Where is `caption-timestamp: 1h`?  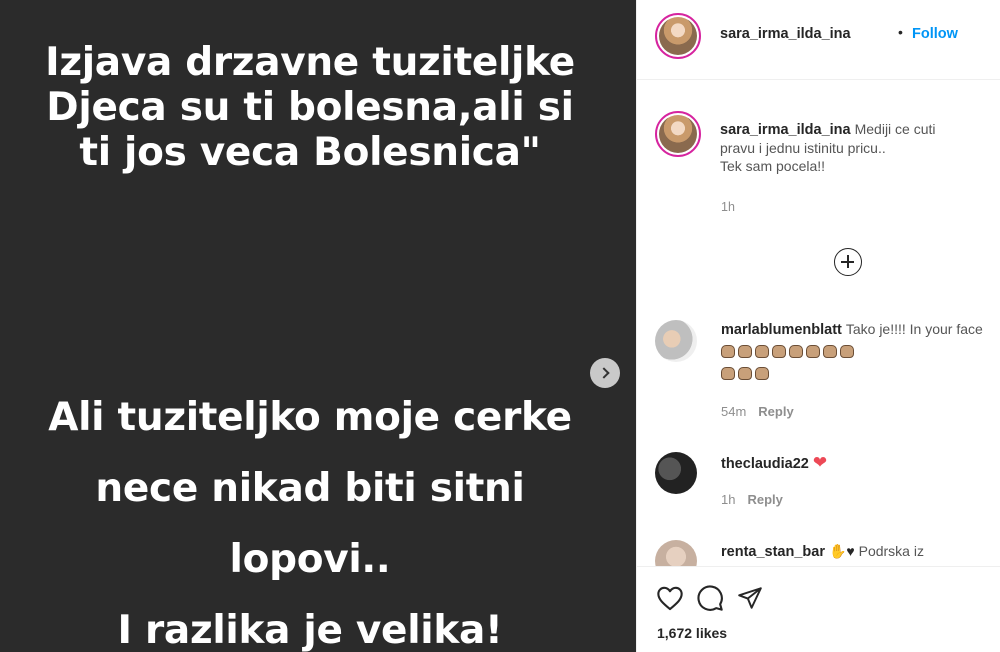 caption-timestamp: 1h is located at coordinates (728, 207).